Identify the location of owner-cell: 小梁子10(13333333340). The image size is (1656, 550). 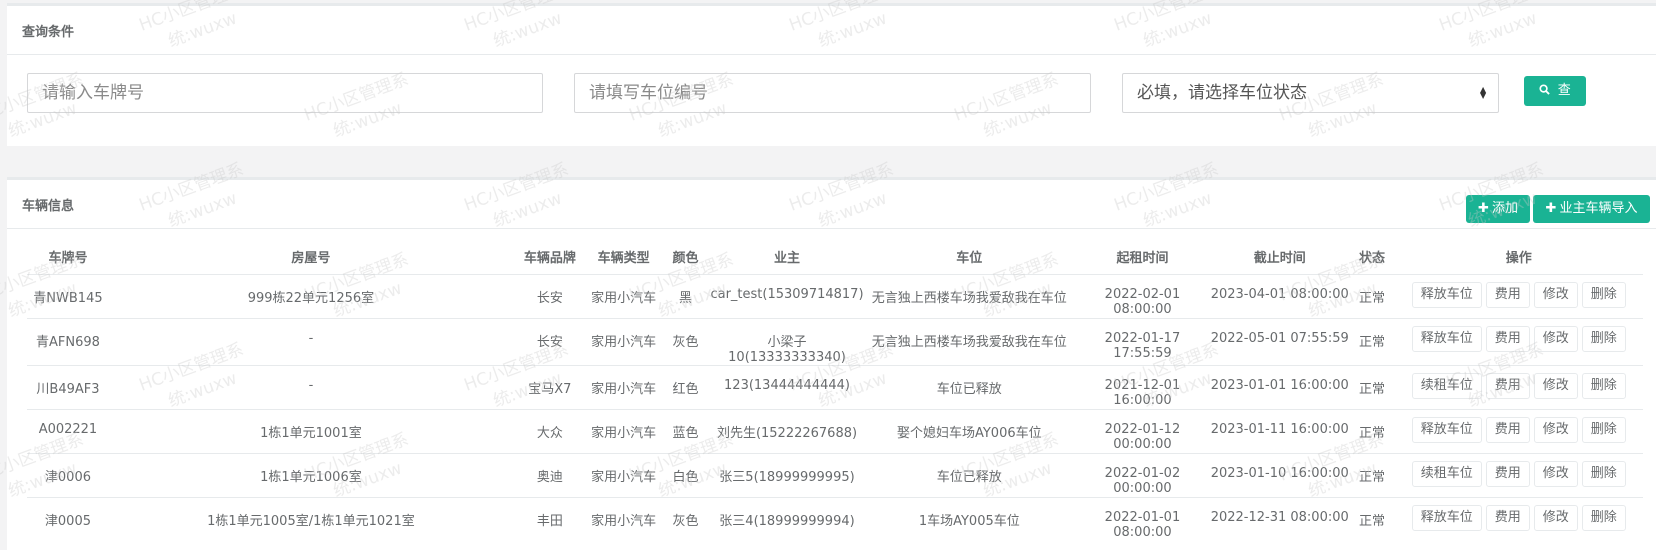
(787, 342).